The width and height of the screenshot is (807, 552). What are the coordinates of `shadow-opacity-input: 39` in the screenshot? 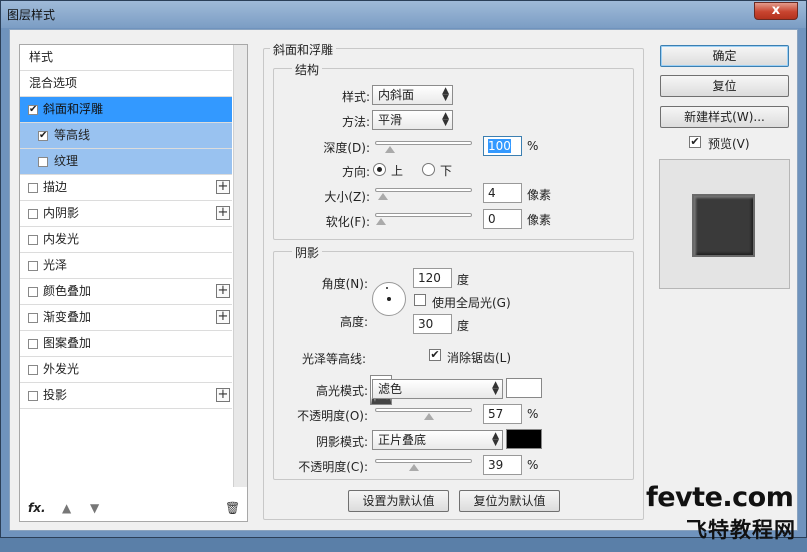 It's located at (502, 465).